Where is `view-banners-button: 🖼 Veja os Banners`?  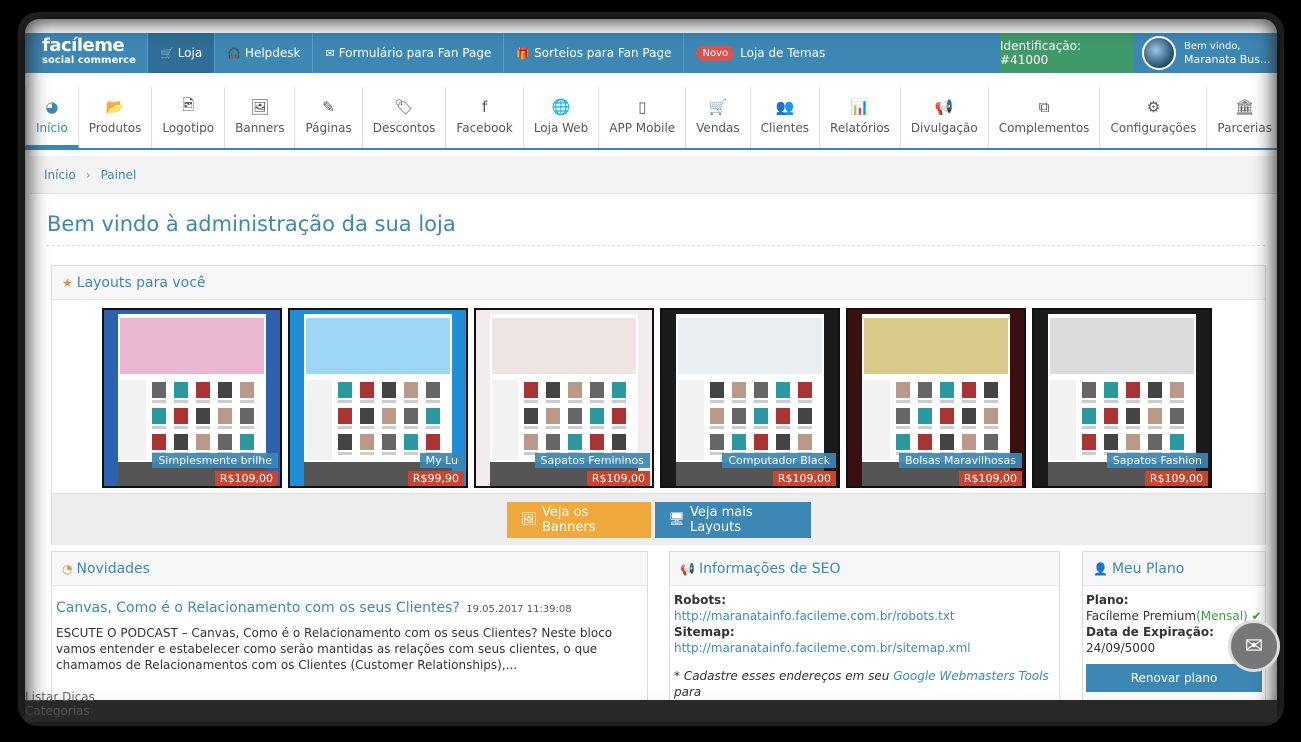
view-banners-button: 🖼 Veja os Banners is located at coordinates (578, 519).